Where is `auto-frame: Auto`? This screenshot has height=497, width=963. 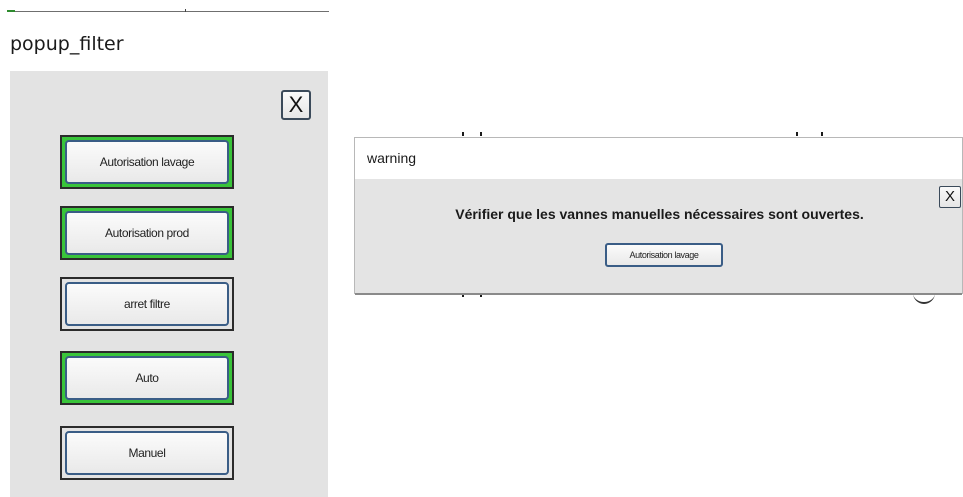
auto-frame: Auto is located at coordinates (147, 378).